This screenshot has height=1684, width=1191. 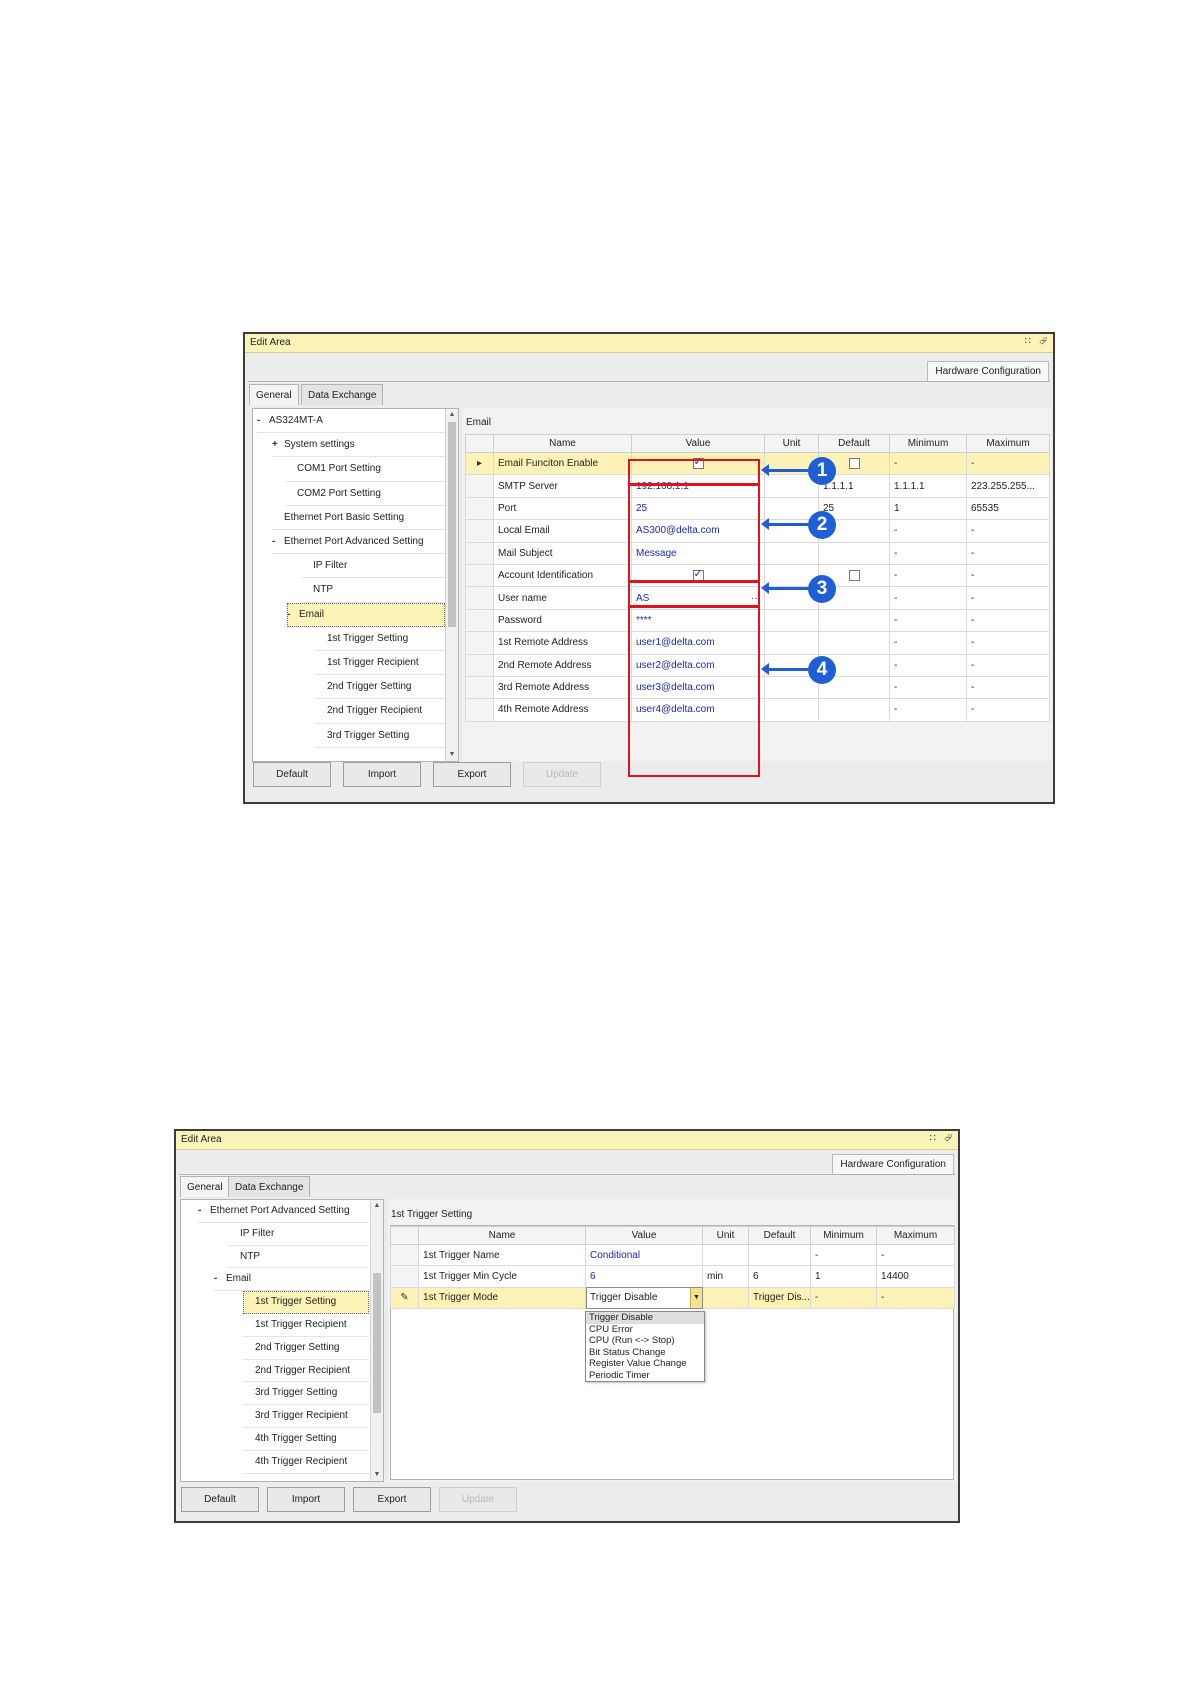 What do you see at coordinates (725, 1276) in the screenshot?
I see `cell-unit: min` at bounding box center [725, 1276].